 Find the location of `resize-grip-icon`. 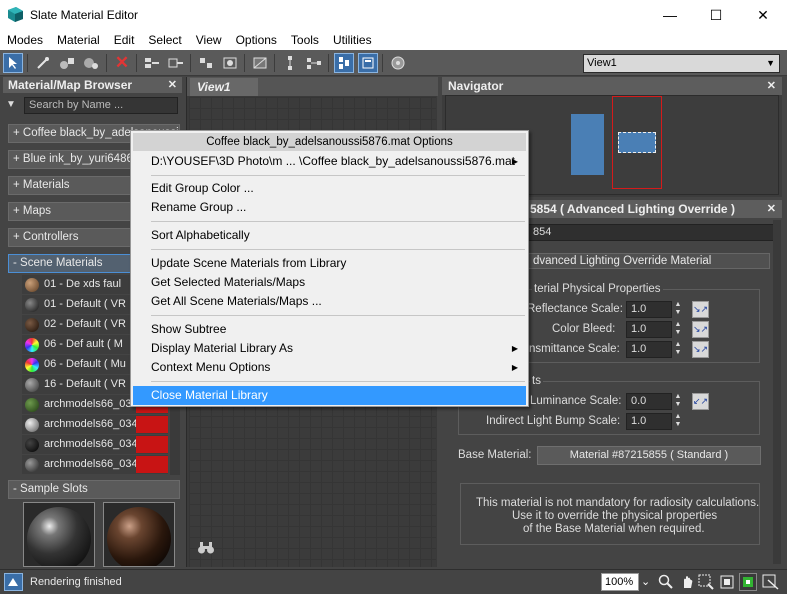

resize-grip-icon is located at coordinates (771, 582).